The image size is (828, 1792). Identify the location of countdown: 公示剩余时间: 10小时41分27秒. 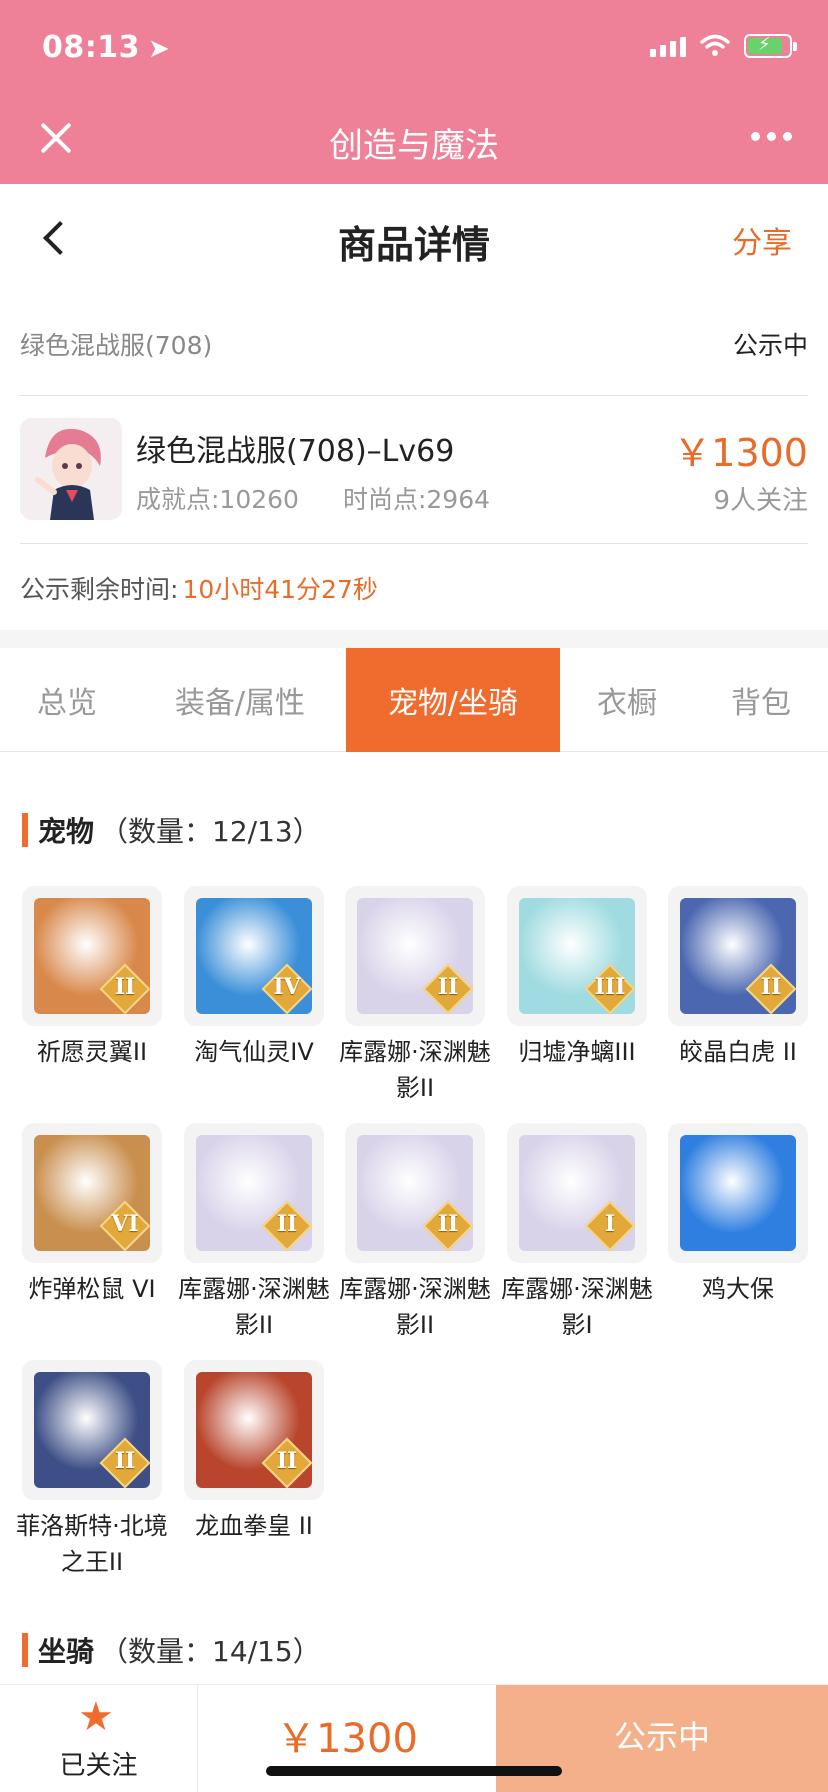
(199, 588).